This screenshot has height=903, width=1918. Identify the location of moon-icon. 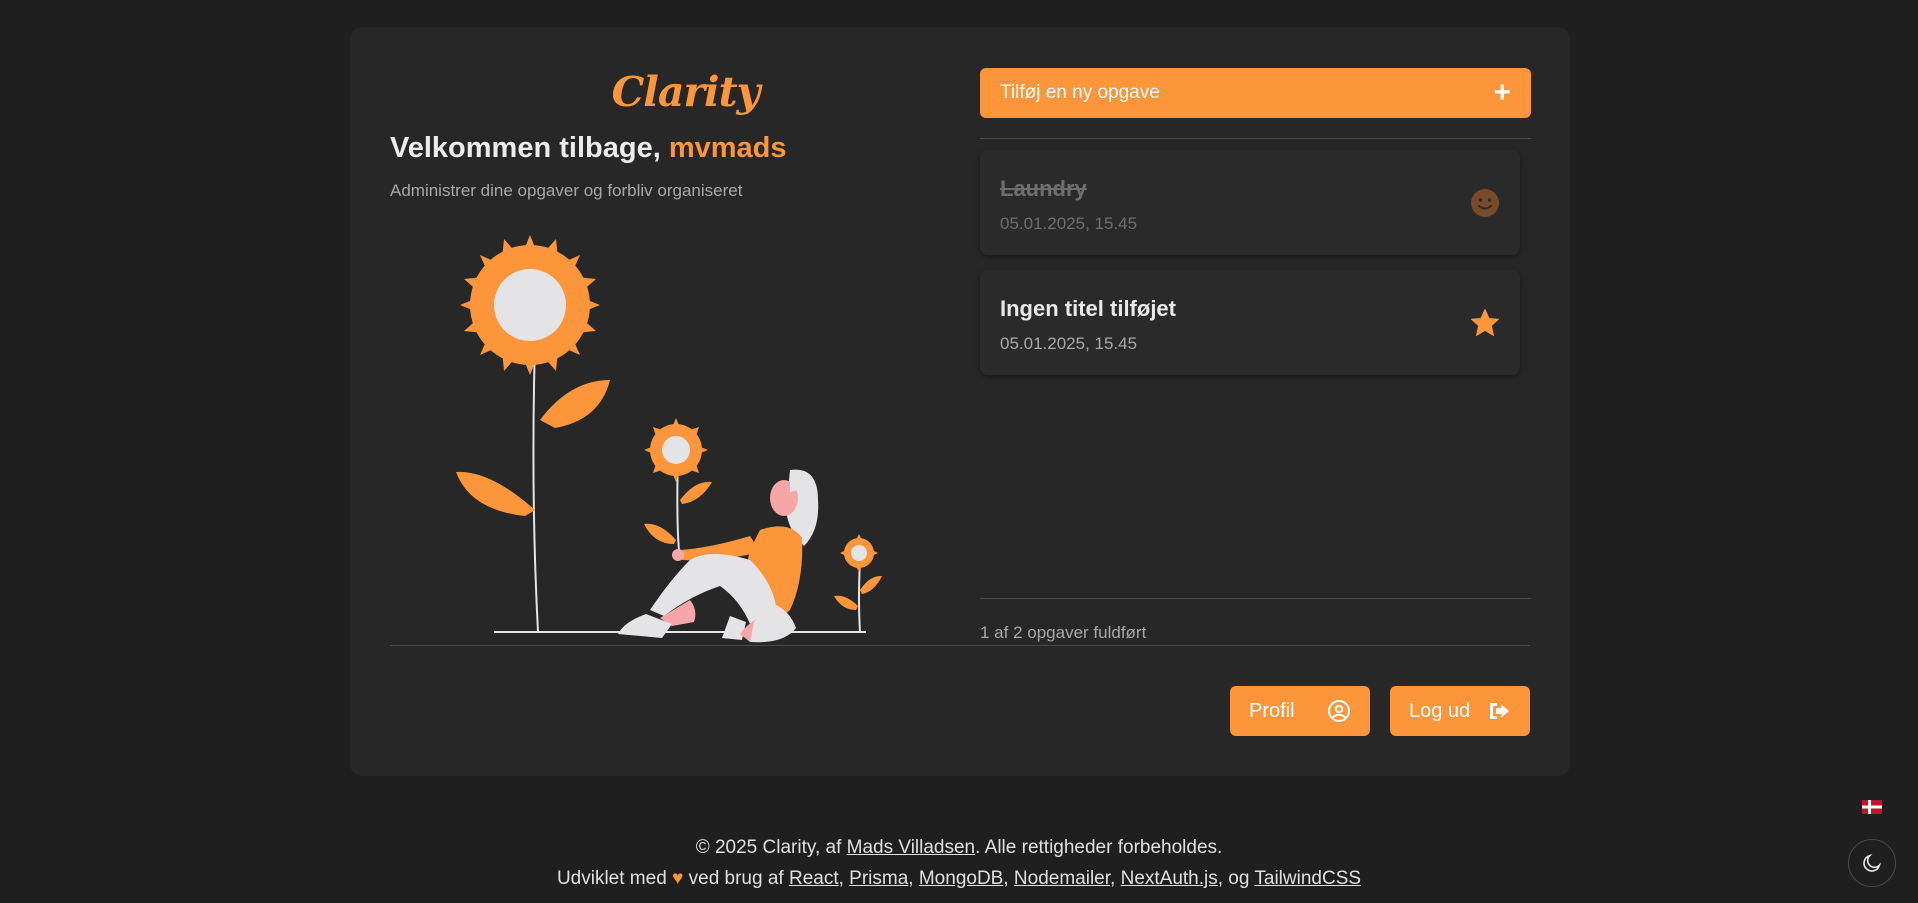
(1872, 862).